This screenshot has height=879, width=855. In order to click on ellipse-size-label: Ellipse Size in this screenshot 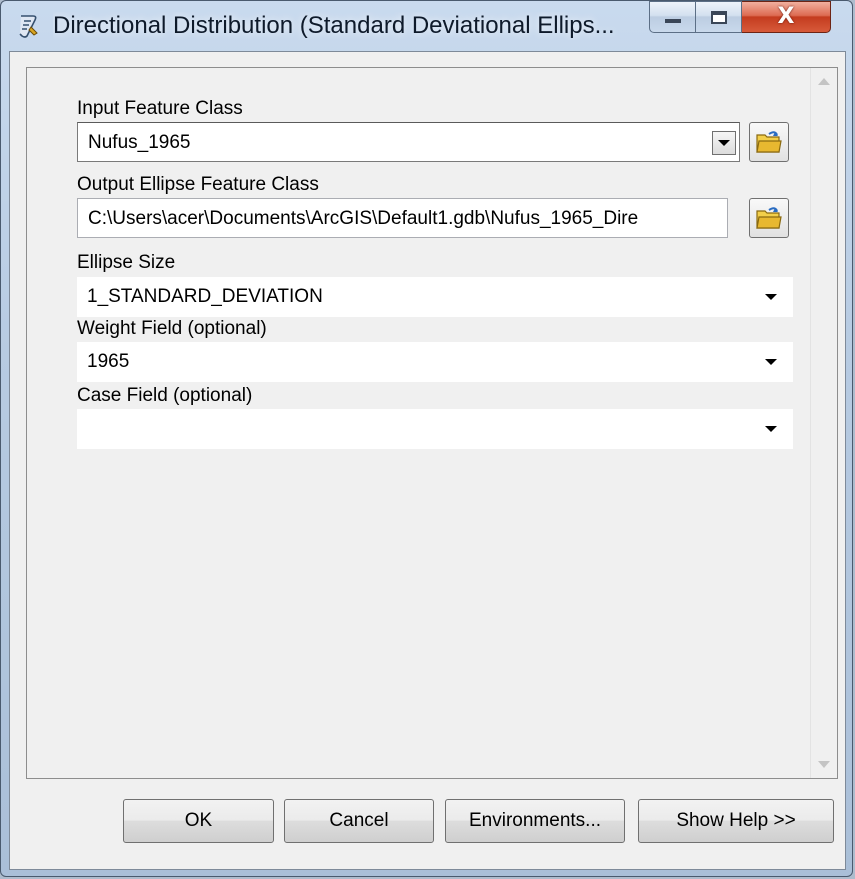, I will do `click(126, 262)`.